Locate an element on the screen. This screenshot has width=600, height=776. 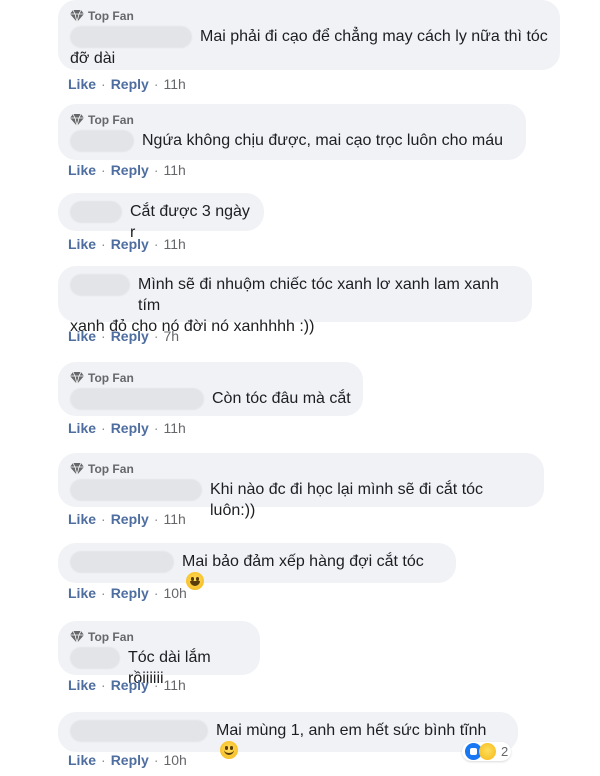
comment-text: Mai bảo đảm xếp hàng đợi cắt tóc is located at coordinates (313, 572).